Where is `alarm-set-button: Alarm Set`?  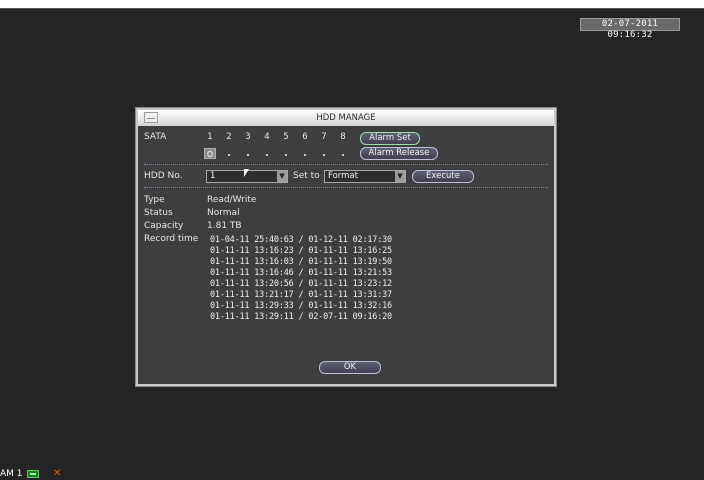
alarm-set-button: Alarm Set is located at coordinates (390, 138).